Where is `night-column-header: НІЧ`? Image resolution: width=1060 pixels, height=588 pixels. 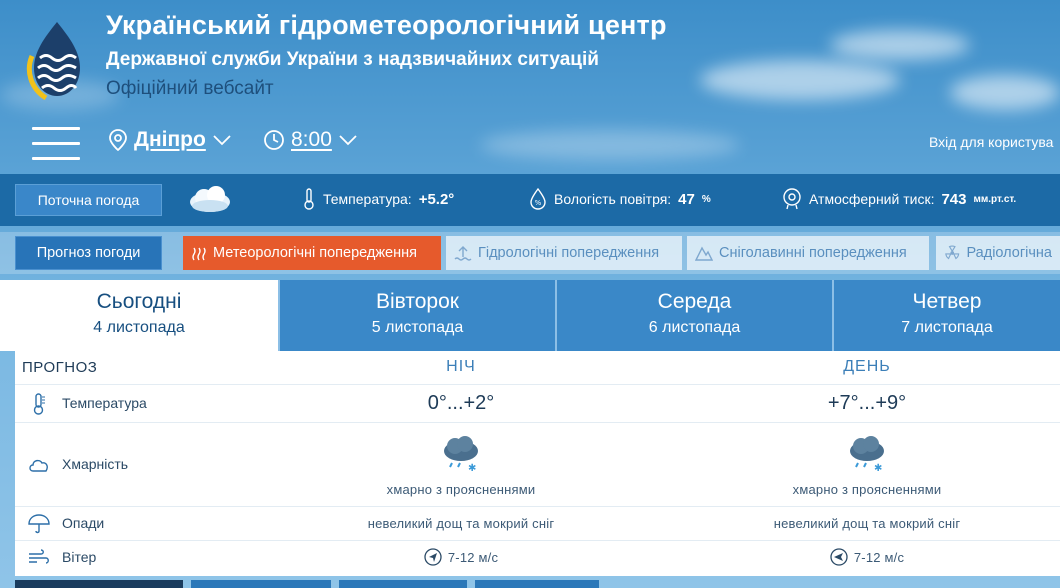 night-column-header: НІЧ is located at coordinates (461, 366).